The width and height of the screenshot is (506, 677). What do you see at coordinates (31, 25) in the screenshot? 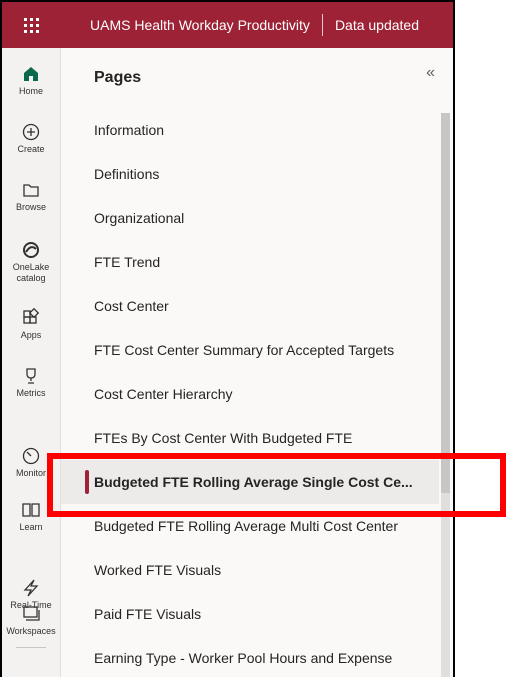
I see `app-launcher-icon` at bounding box center [31, 25].